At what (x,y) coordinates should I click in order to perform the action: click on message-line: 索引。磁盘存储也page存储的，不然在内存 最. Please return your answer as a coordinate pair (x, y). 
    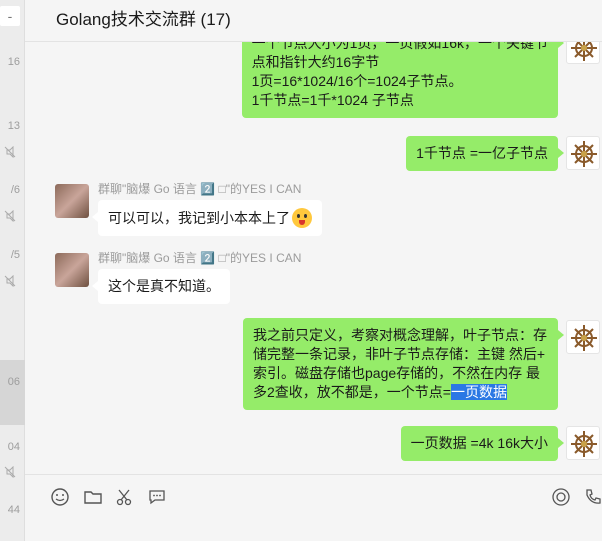
    Looking at the image, I should click on (397, 373).